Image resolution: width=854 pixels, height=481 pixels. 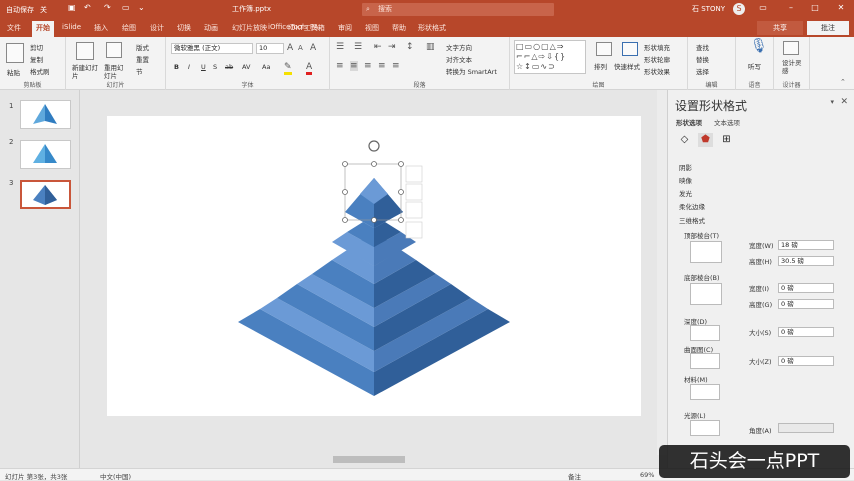 I want to click on char-spacing-button: AV, so click(x=246, y=67).